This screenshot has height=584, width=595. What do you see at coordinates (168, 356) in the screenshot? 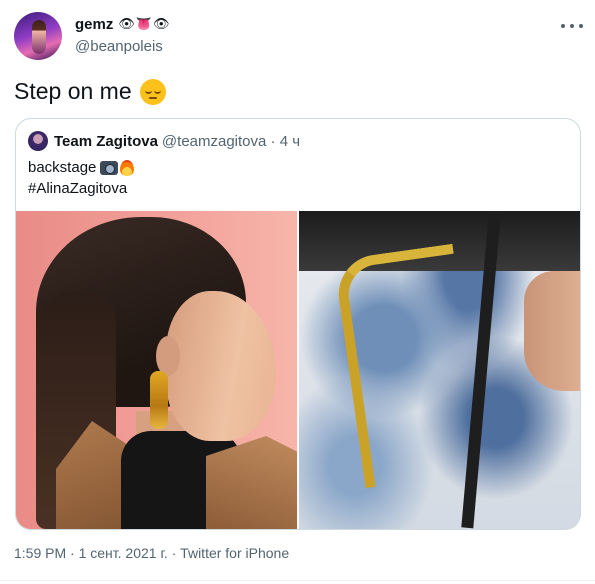
I see `ear` at bounding box center [168, 356].